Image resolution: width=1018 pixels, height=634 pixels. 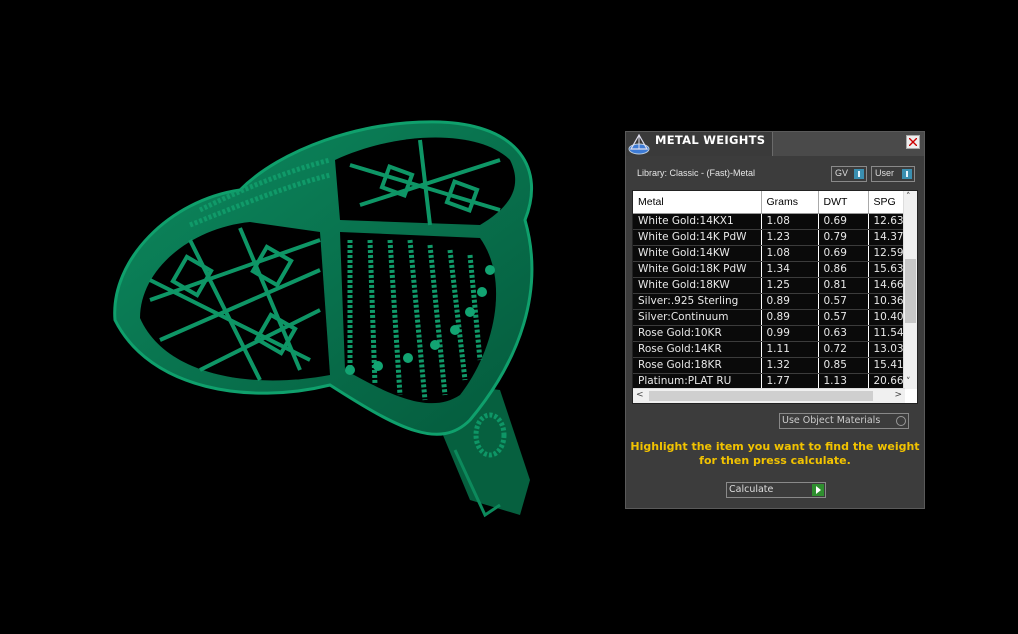 What do you see at coordinates (790, 365) in the screenshot?
I see `cell-grams: 1.32` at bounding box center [790, 365].